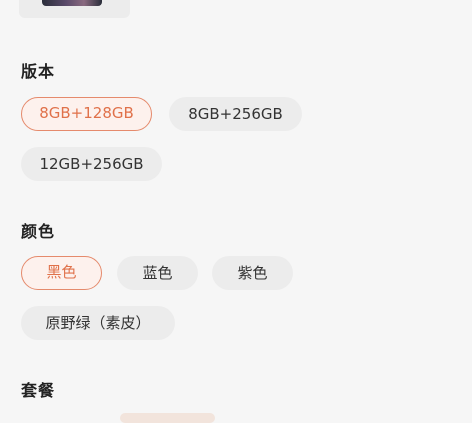 This screenshot has width=472, height=423. Describe the element at coordinates (38, 390) in the screenshot. I see `package-section-title: 套餐` at that location.